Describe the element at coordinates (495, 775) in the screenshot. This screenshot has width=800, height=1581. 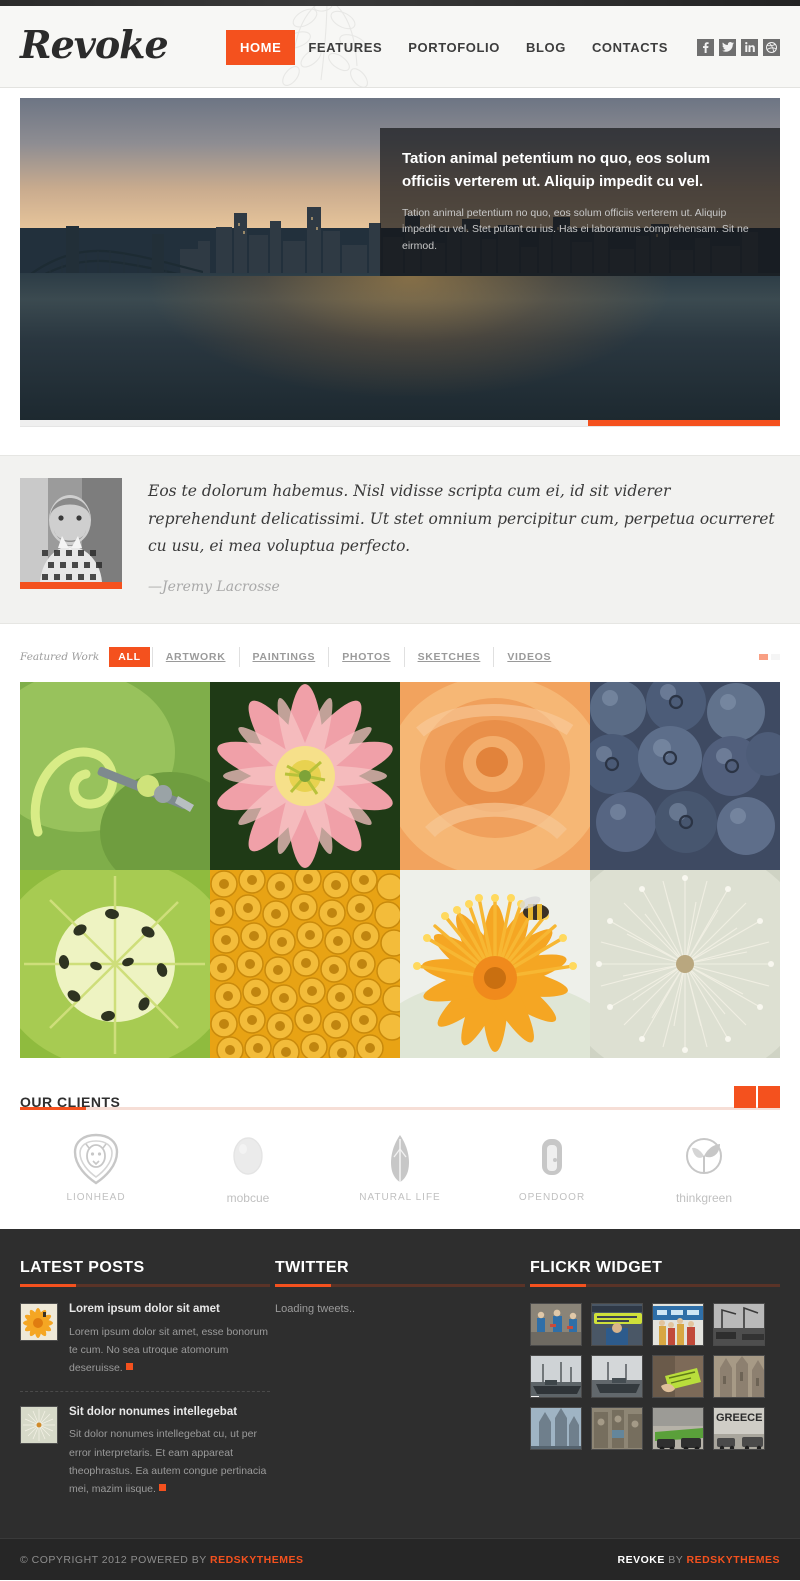
I see `portfolio-item-orange-rose-macro` at that location.